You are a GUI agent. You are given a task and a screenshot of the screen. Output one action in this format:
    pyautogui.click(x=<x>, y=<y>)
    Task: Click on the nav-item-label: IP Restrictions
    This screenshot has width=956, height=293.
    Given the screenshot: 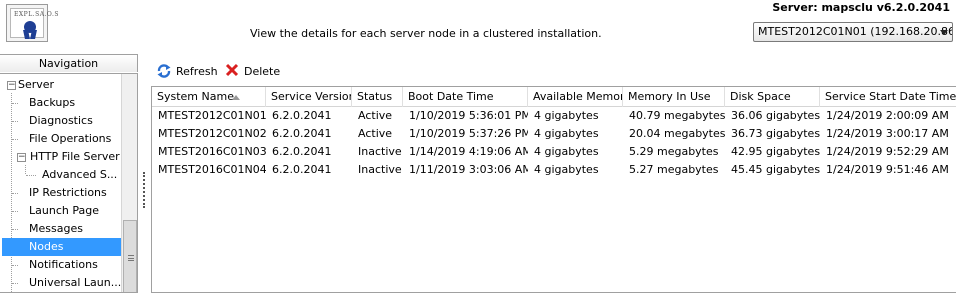 What is the action you would take?
    pyautogui.click(x=68, y=192)
    